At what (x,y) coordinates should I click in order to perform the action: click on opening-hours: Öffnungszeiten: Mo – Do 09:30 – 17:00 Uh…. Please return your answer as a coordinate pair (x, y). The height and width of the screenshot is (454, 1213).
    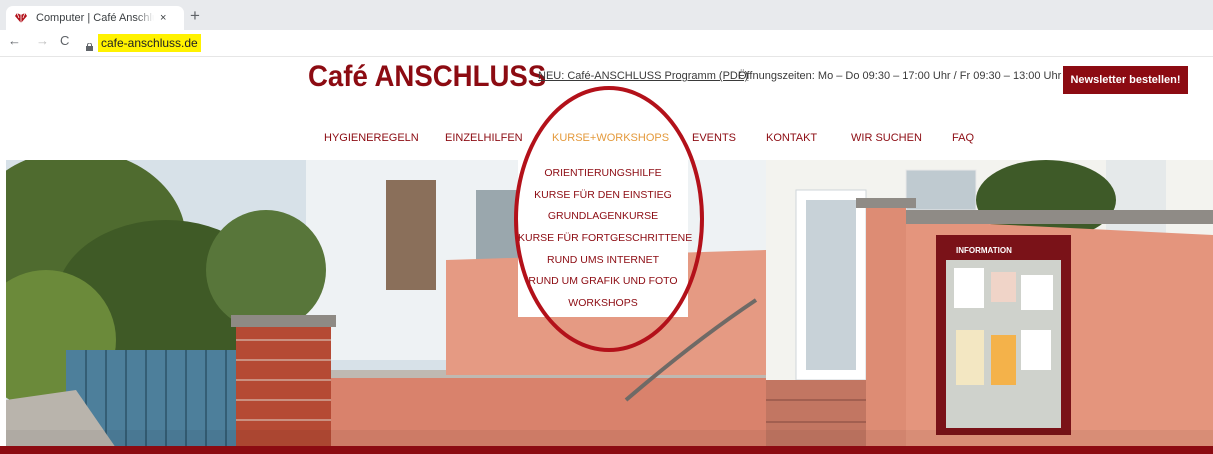
    Looking at the image, I should click on (900, 76).